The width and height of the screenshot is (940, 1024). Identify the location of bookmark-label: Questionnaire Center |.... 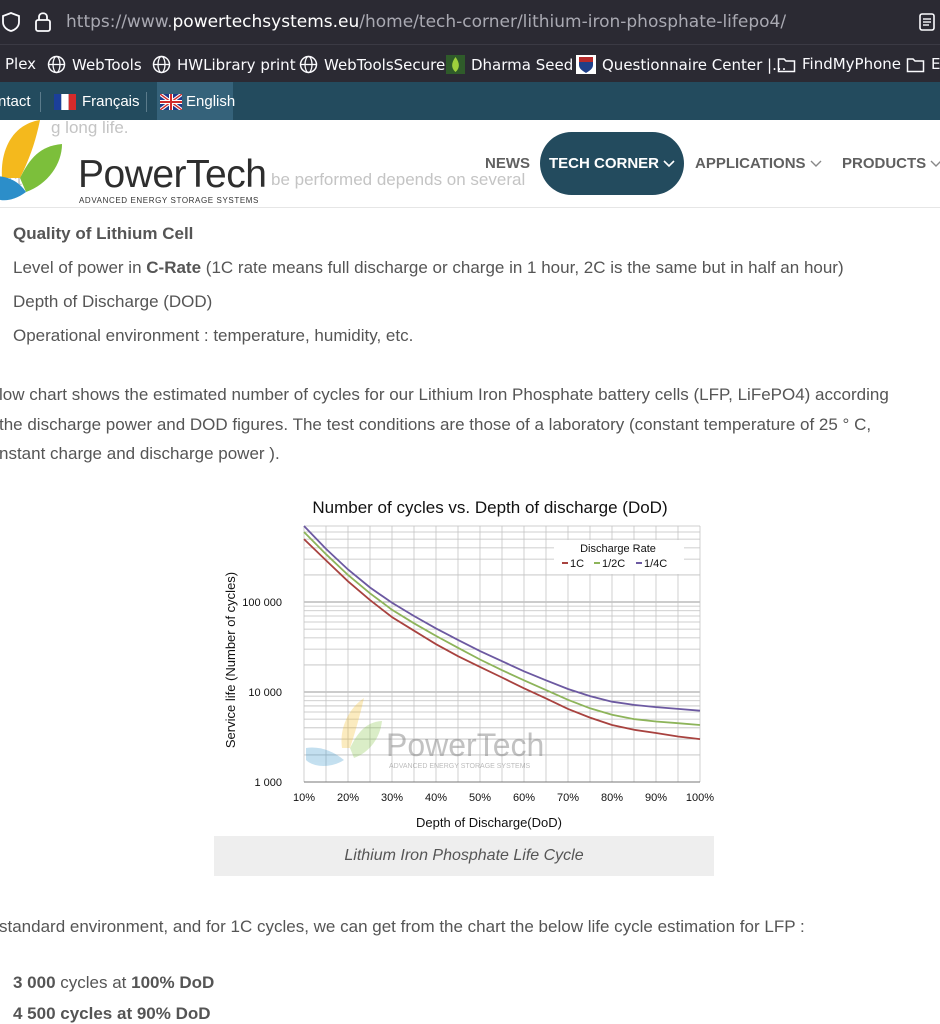
(694, 64).